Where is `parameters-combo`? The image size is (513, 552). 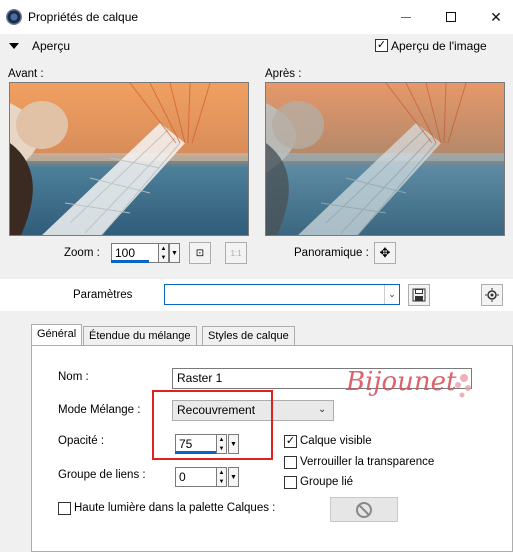 parameters-combo is located at coordinates (282, 294).